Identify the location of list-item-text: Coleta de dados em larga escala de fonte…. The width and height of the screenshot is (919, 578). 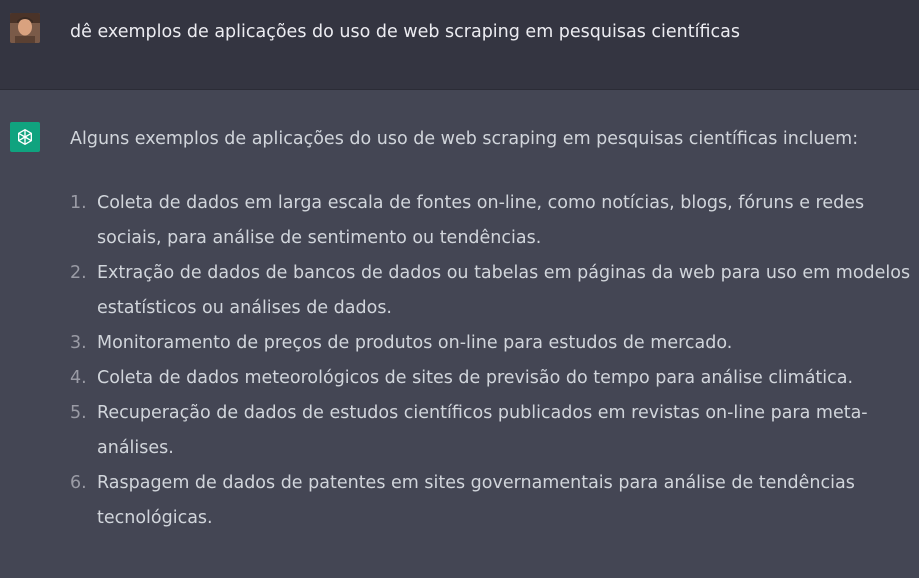
(481, 203).